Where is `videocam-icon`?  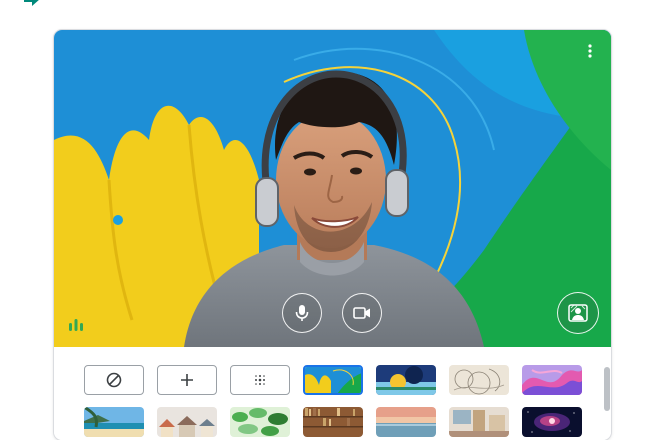
videocam-icon is located at coordinates (361, 313).